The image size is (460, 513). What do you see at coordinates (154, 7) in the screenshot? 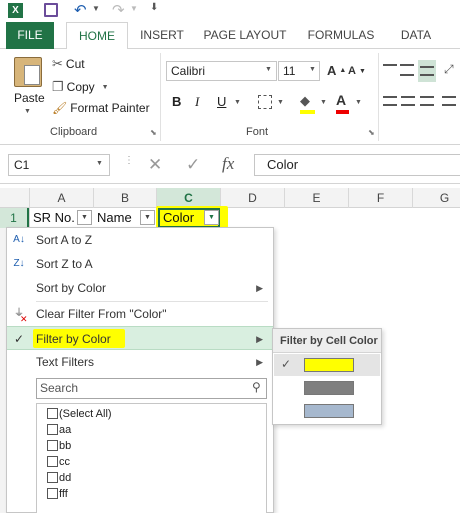
I see `customize-icon: ⬇` at bounding box center [154, 7].